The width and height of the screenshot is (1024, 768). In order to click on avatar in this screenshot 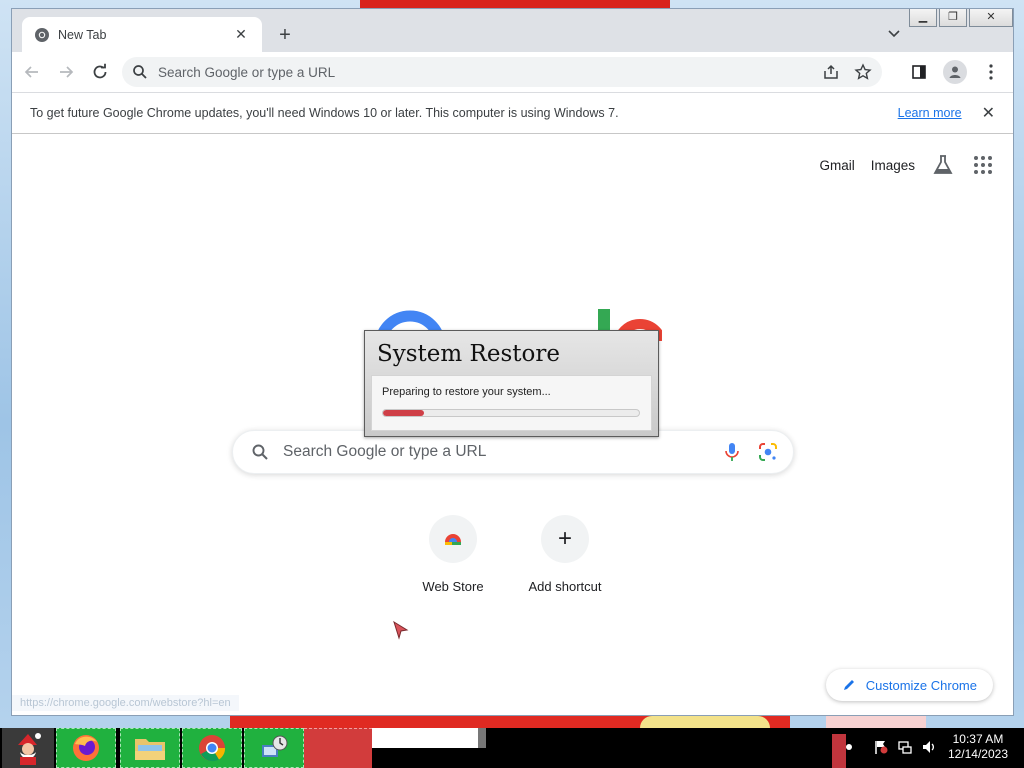, I will do `click(955, 72)`.